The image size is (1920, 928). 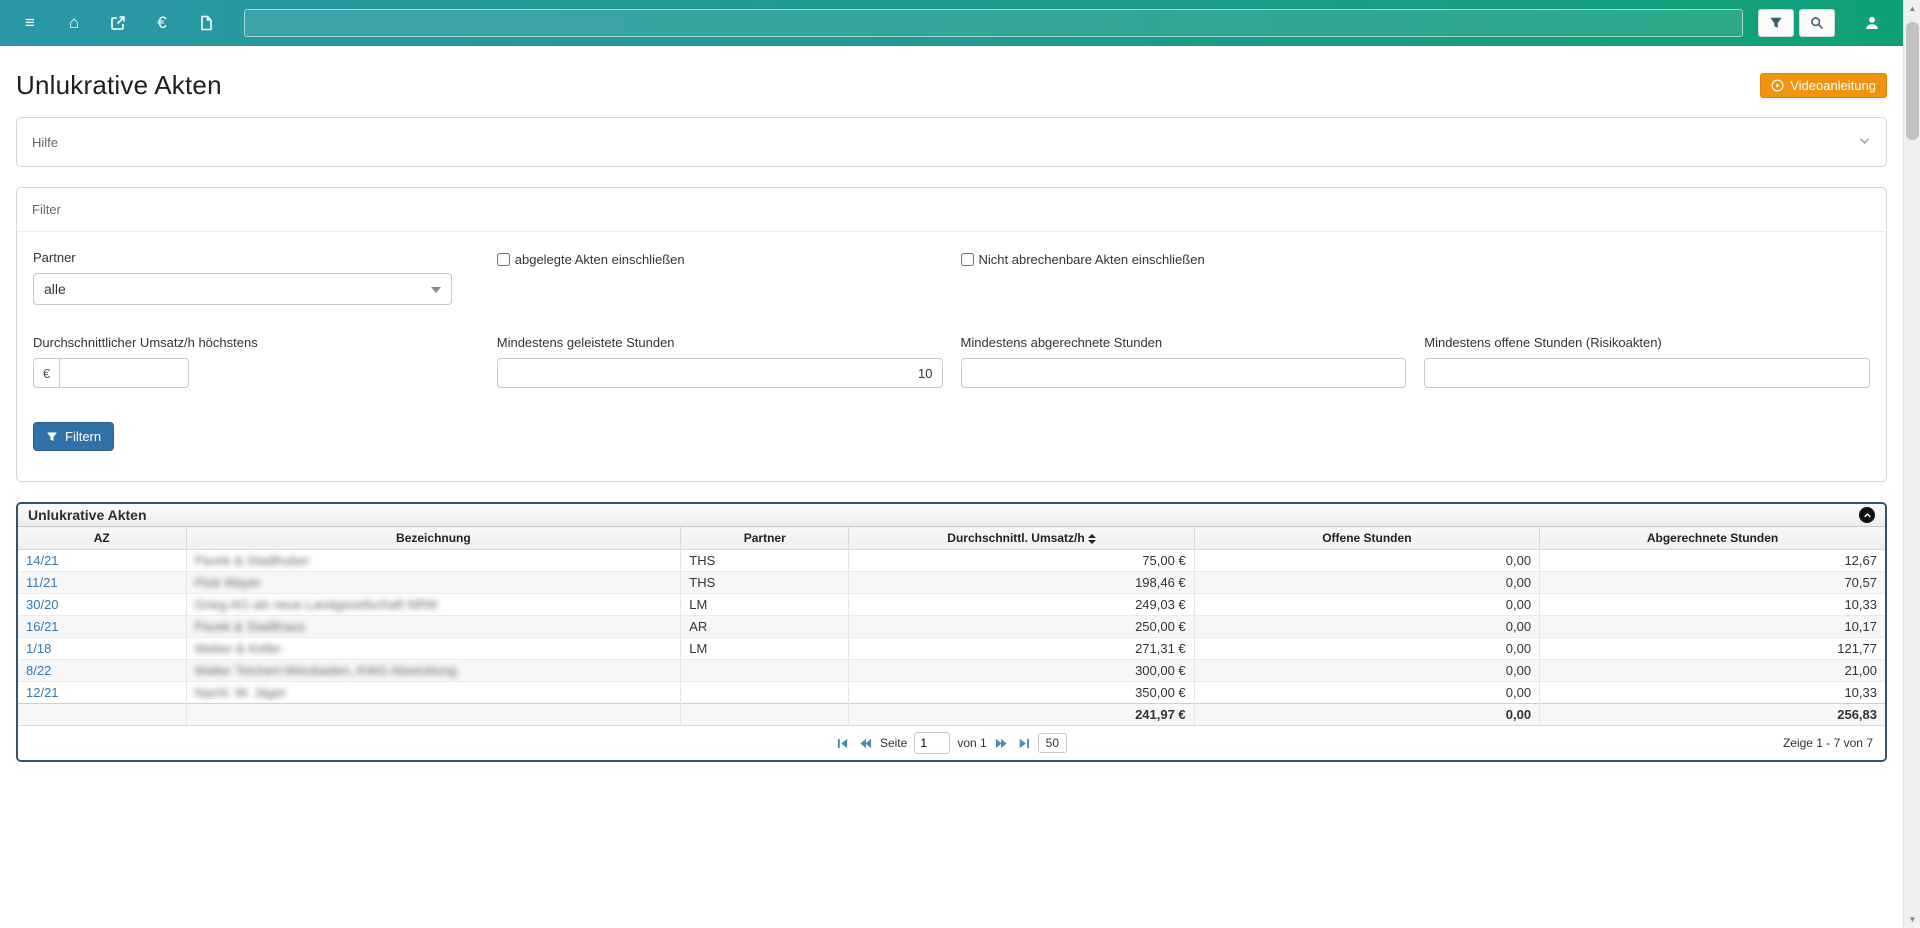 What do you see at coordinates (1712, 582) in the screenshot?
I see `abgerechnete-stunden-cell: 70,57` at bounding box center [1712, 582].